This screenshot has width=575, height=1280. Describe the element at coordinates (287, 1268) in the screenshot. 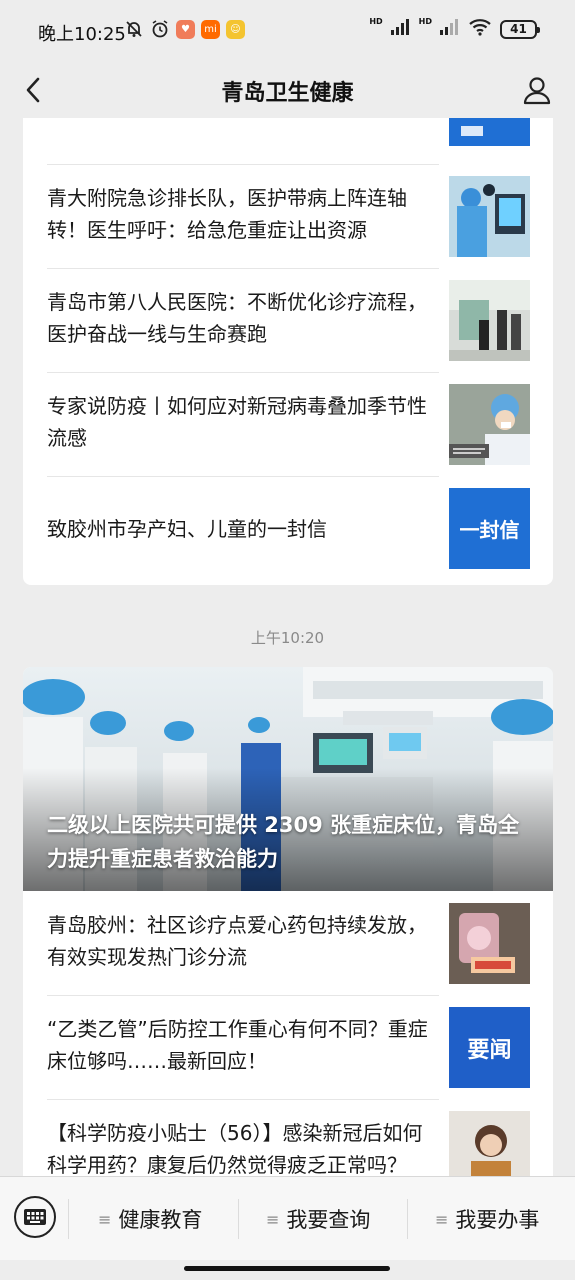

I see `home-indicator` at that location.